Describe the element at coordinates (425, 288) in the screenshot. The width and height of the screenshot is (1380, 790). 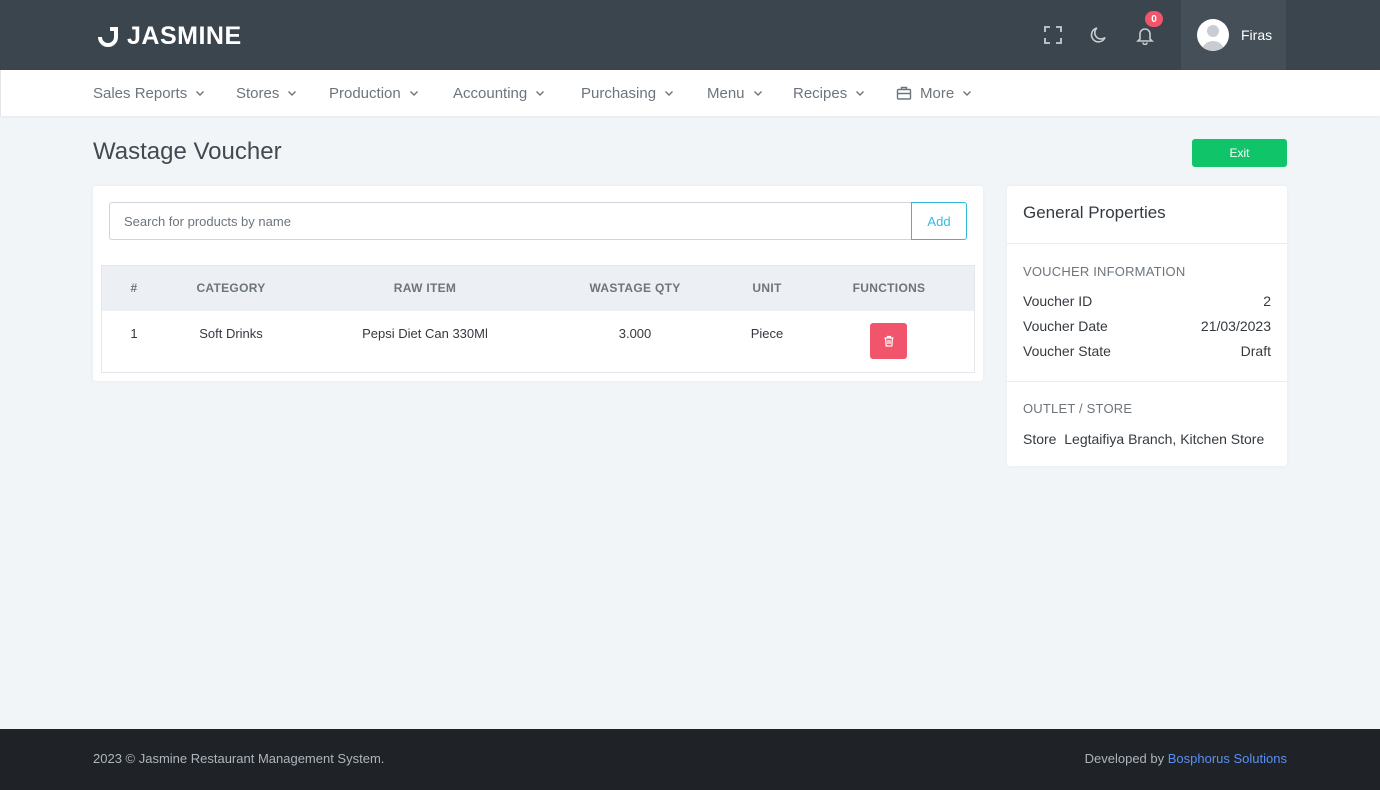
I see `column-header-raw-item: RAW ITEM` at that location.